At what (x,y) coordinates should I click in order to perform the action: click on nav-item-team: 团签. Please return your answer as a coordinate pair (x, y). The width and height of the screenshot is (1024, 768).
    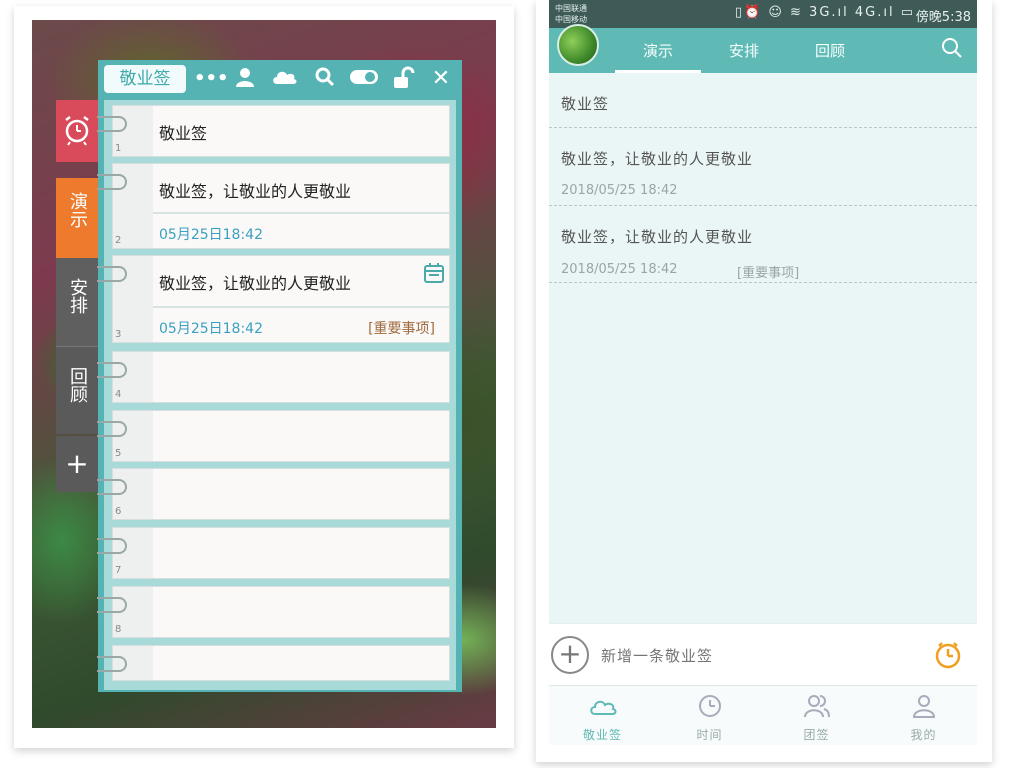
    Looking at the image, I should click on (816, 715).